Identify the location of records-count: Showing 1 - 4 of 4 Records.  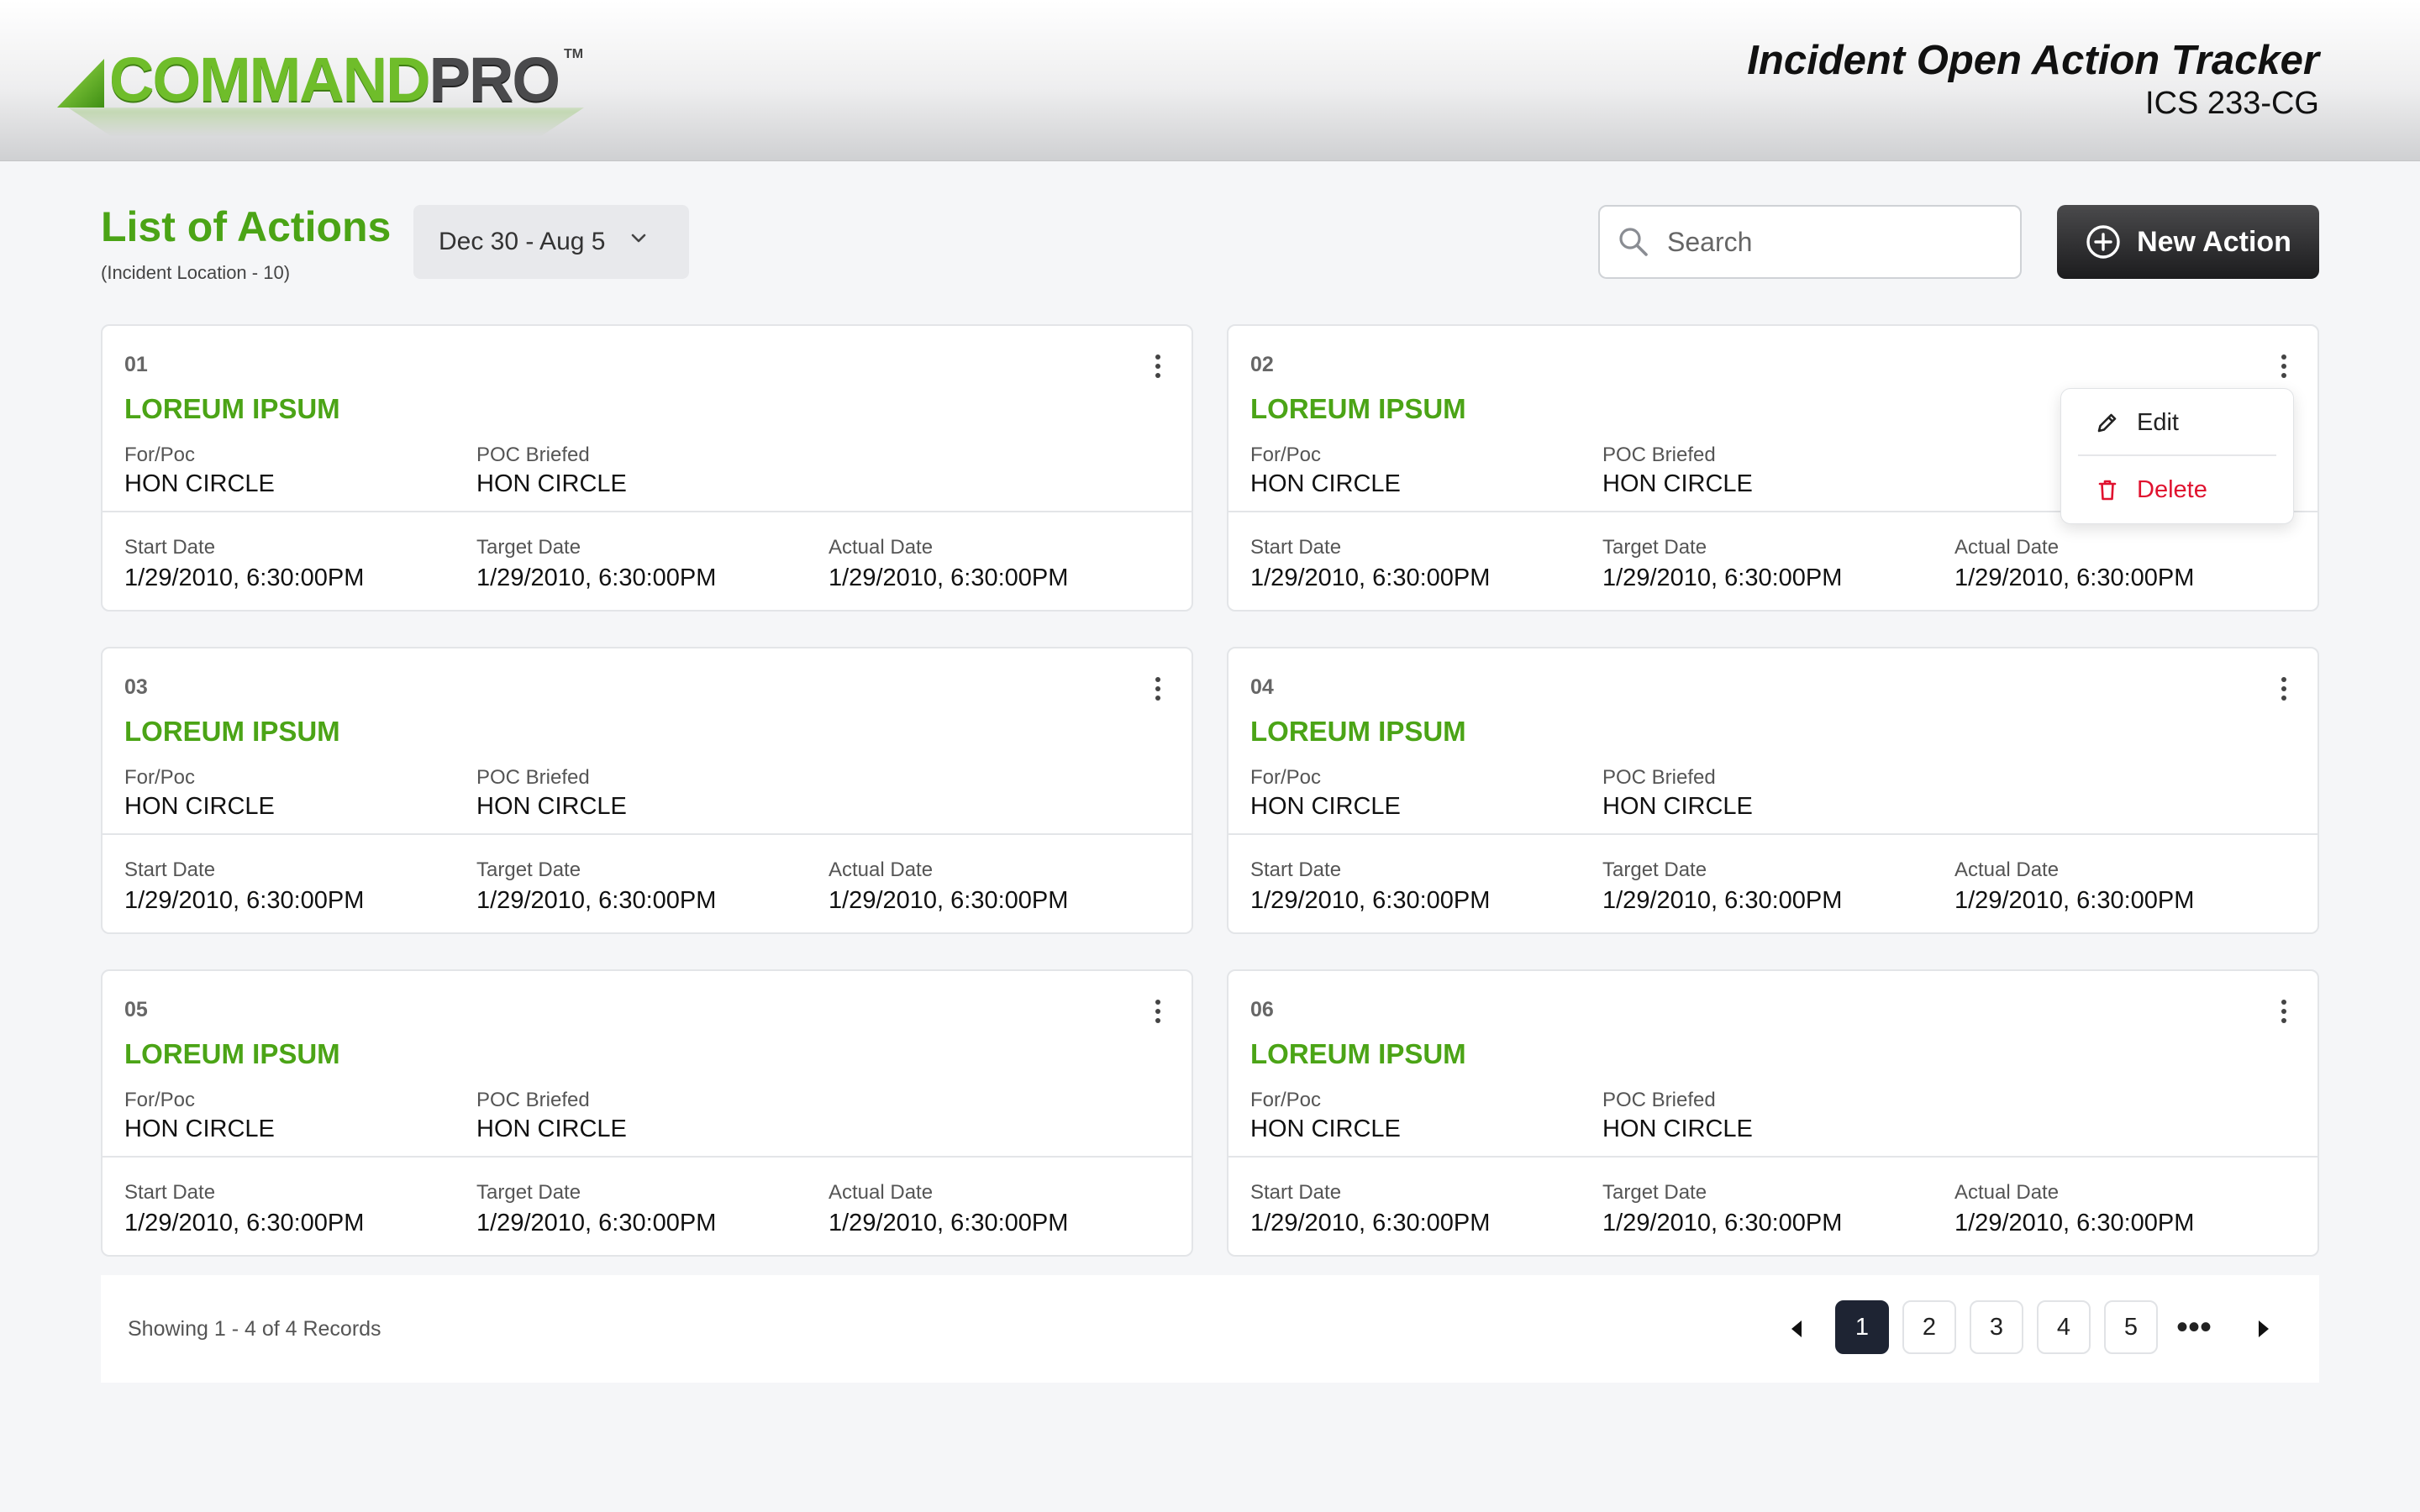
(255, 1329).